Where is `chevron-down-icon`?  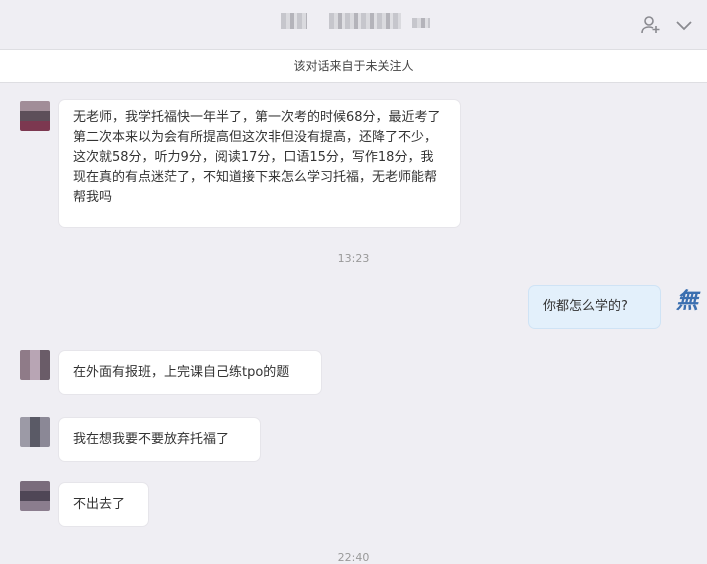 chevron-down-icon is located at coordinates (684, 25).